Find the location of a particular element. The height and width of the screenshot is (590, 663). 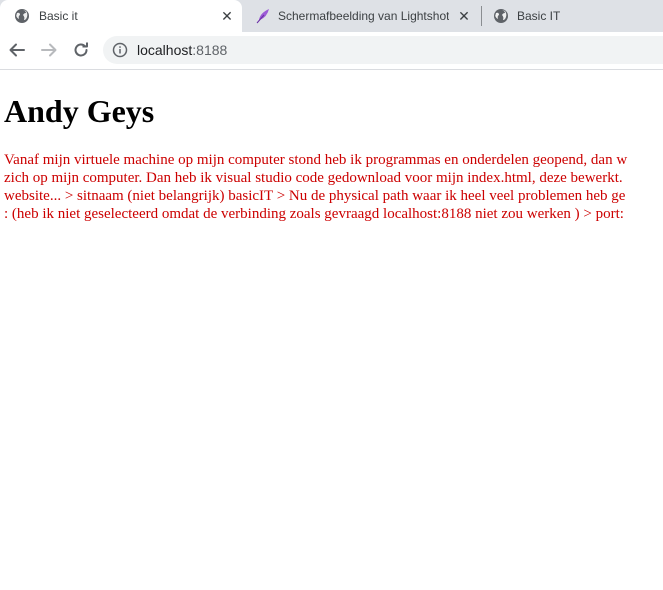

feather-icon is located at coordinates (262, 16).